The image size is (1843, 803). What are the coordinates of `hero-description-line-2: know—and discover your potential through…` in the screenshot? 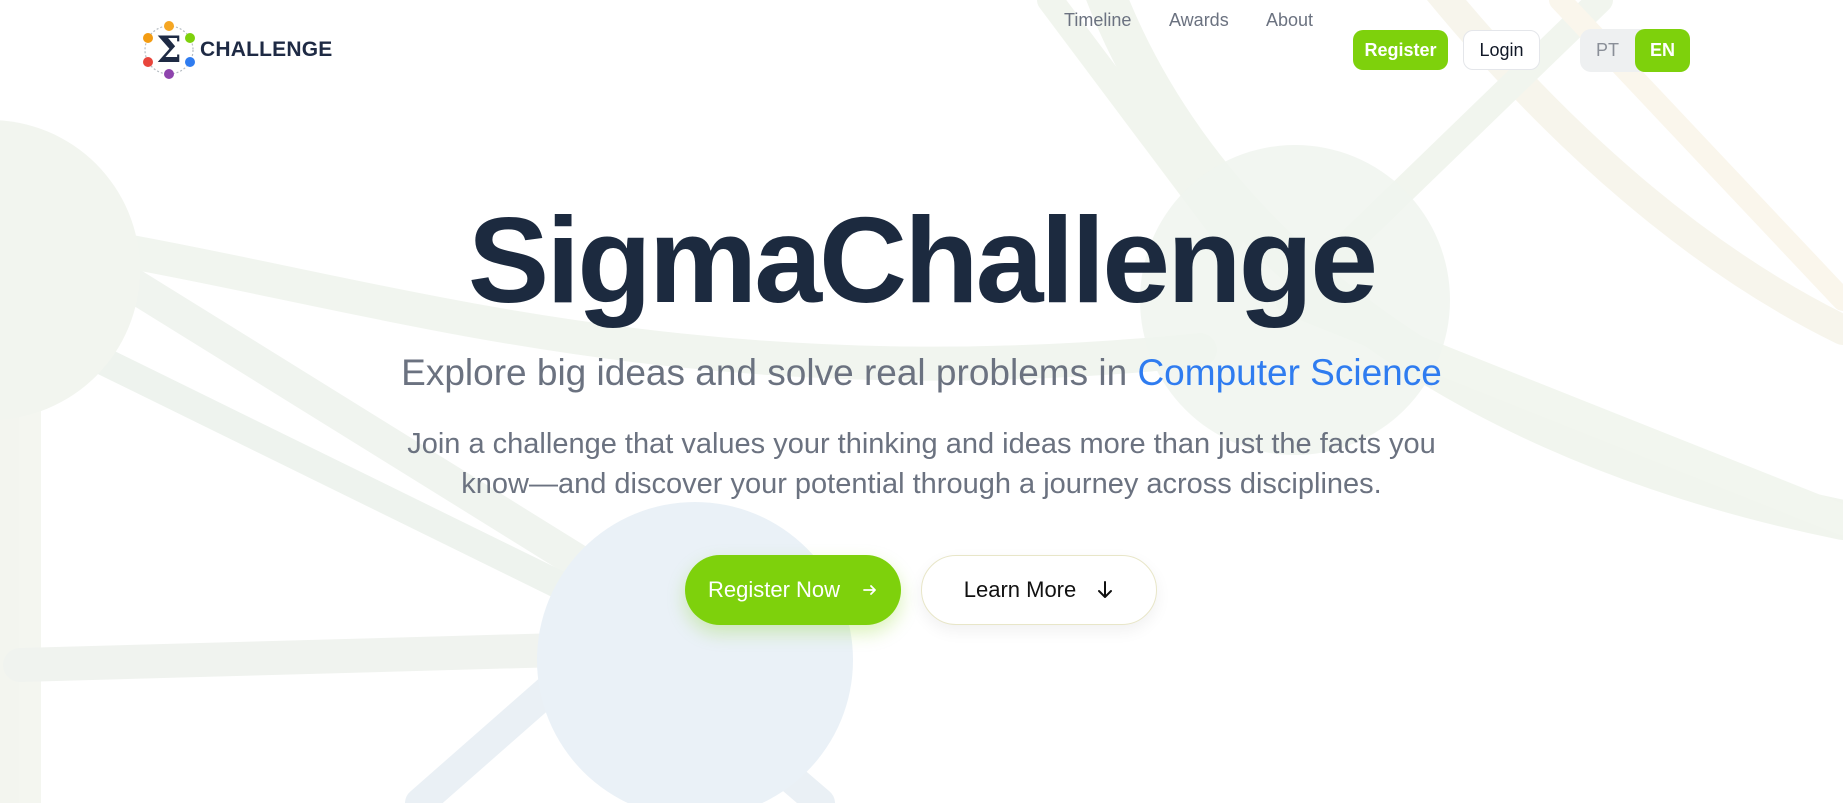 It's located at (921, 484).